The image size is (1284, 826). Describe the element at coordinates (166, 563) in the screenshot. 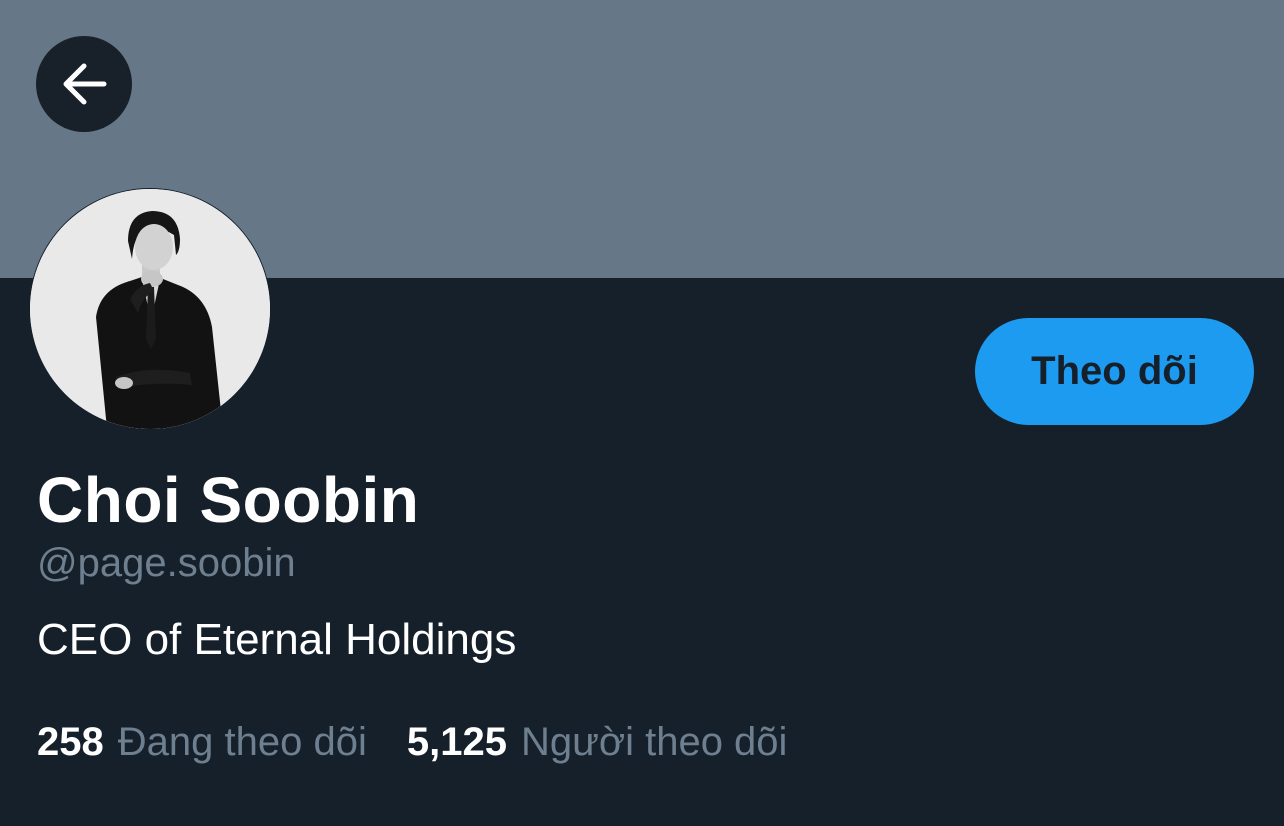

I see `profile-handle: @page.soobin` at that location.